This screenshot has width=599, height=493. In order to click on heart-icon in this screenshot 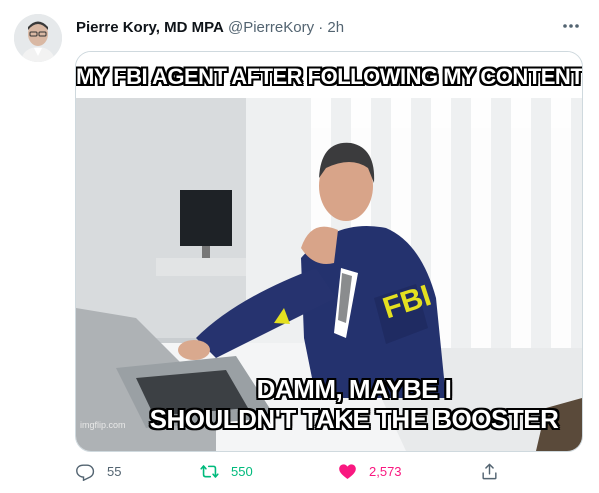, I will do `click(347, 471)`.